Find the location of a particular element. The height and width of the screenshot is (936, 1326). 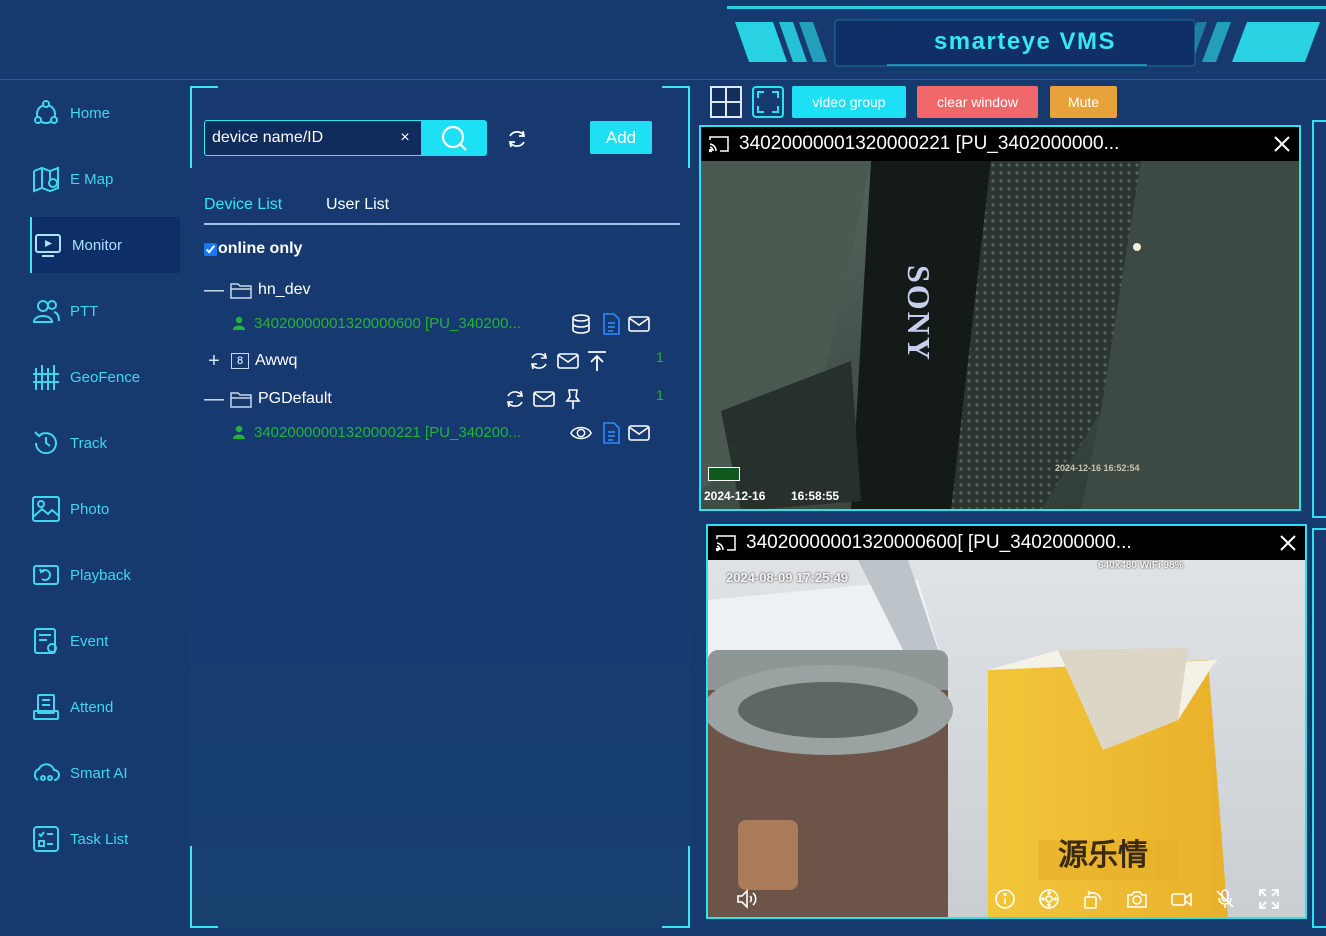

sidebar-item-emap: E Map is located at coordinates (105, 179).